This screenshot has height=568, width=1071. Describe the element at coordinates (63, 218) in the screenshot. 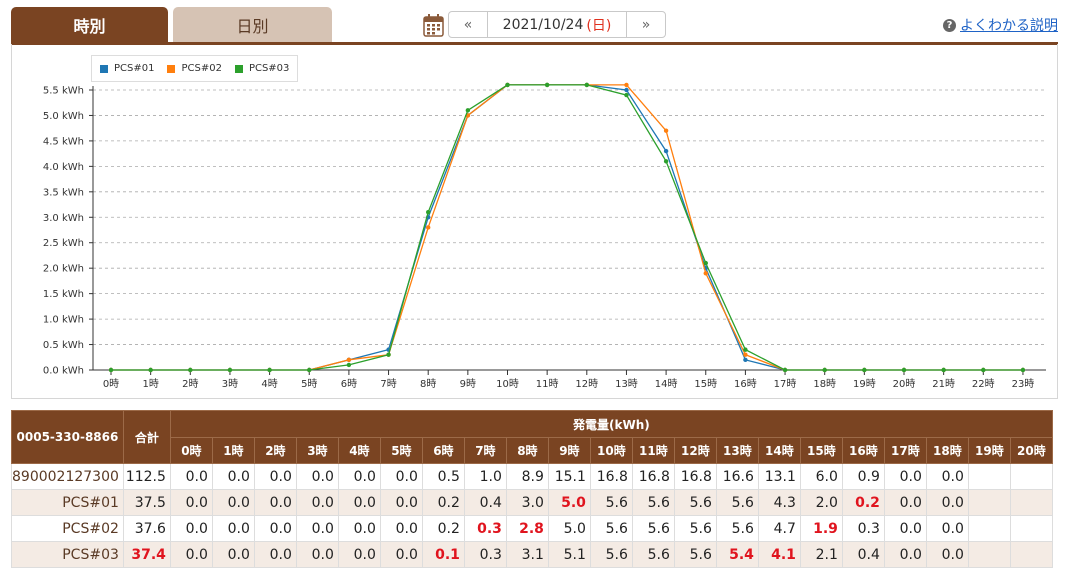

I see `y-tick-label: 3.0 kWh` at that location.